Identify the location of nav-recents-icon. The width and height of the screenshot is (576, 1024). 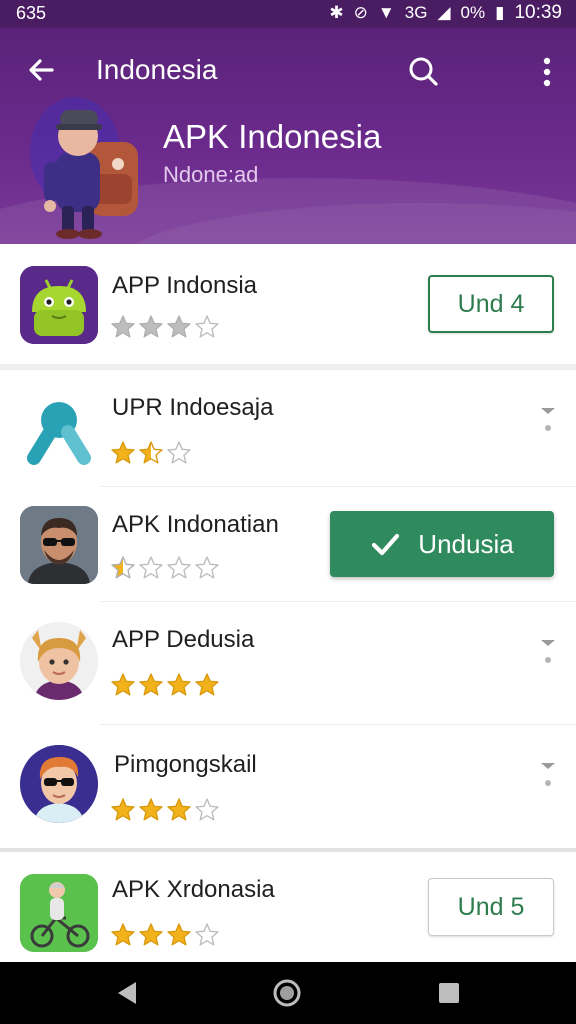
(449, 993).